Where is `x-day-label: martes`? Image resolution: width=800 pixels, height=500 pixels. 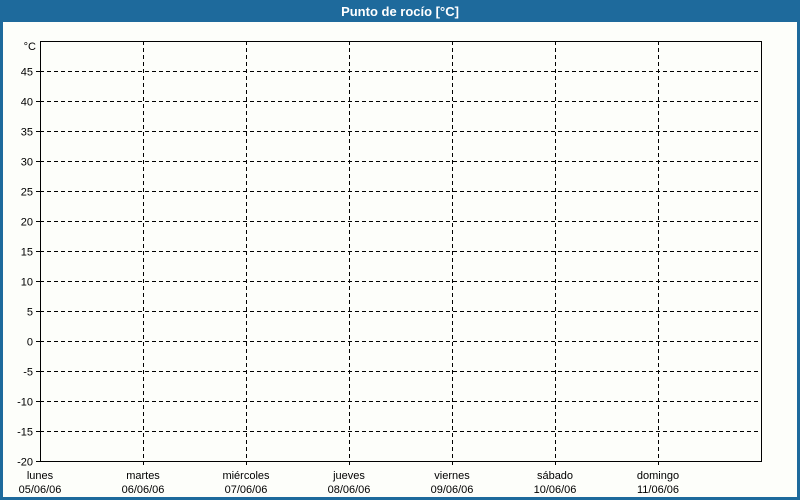
x-day-label: martes is located at coordinates (143, 476).